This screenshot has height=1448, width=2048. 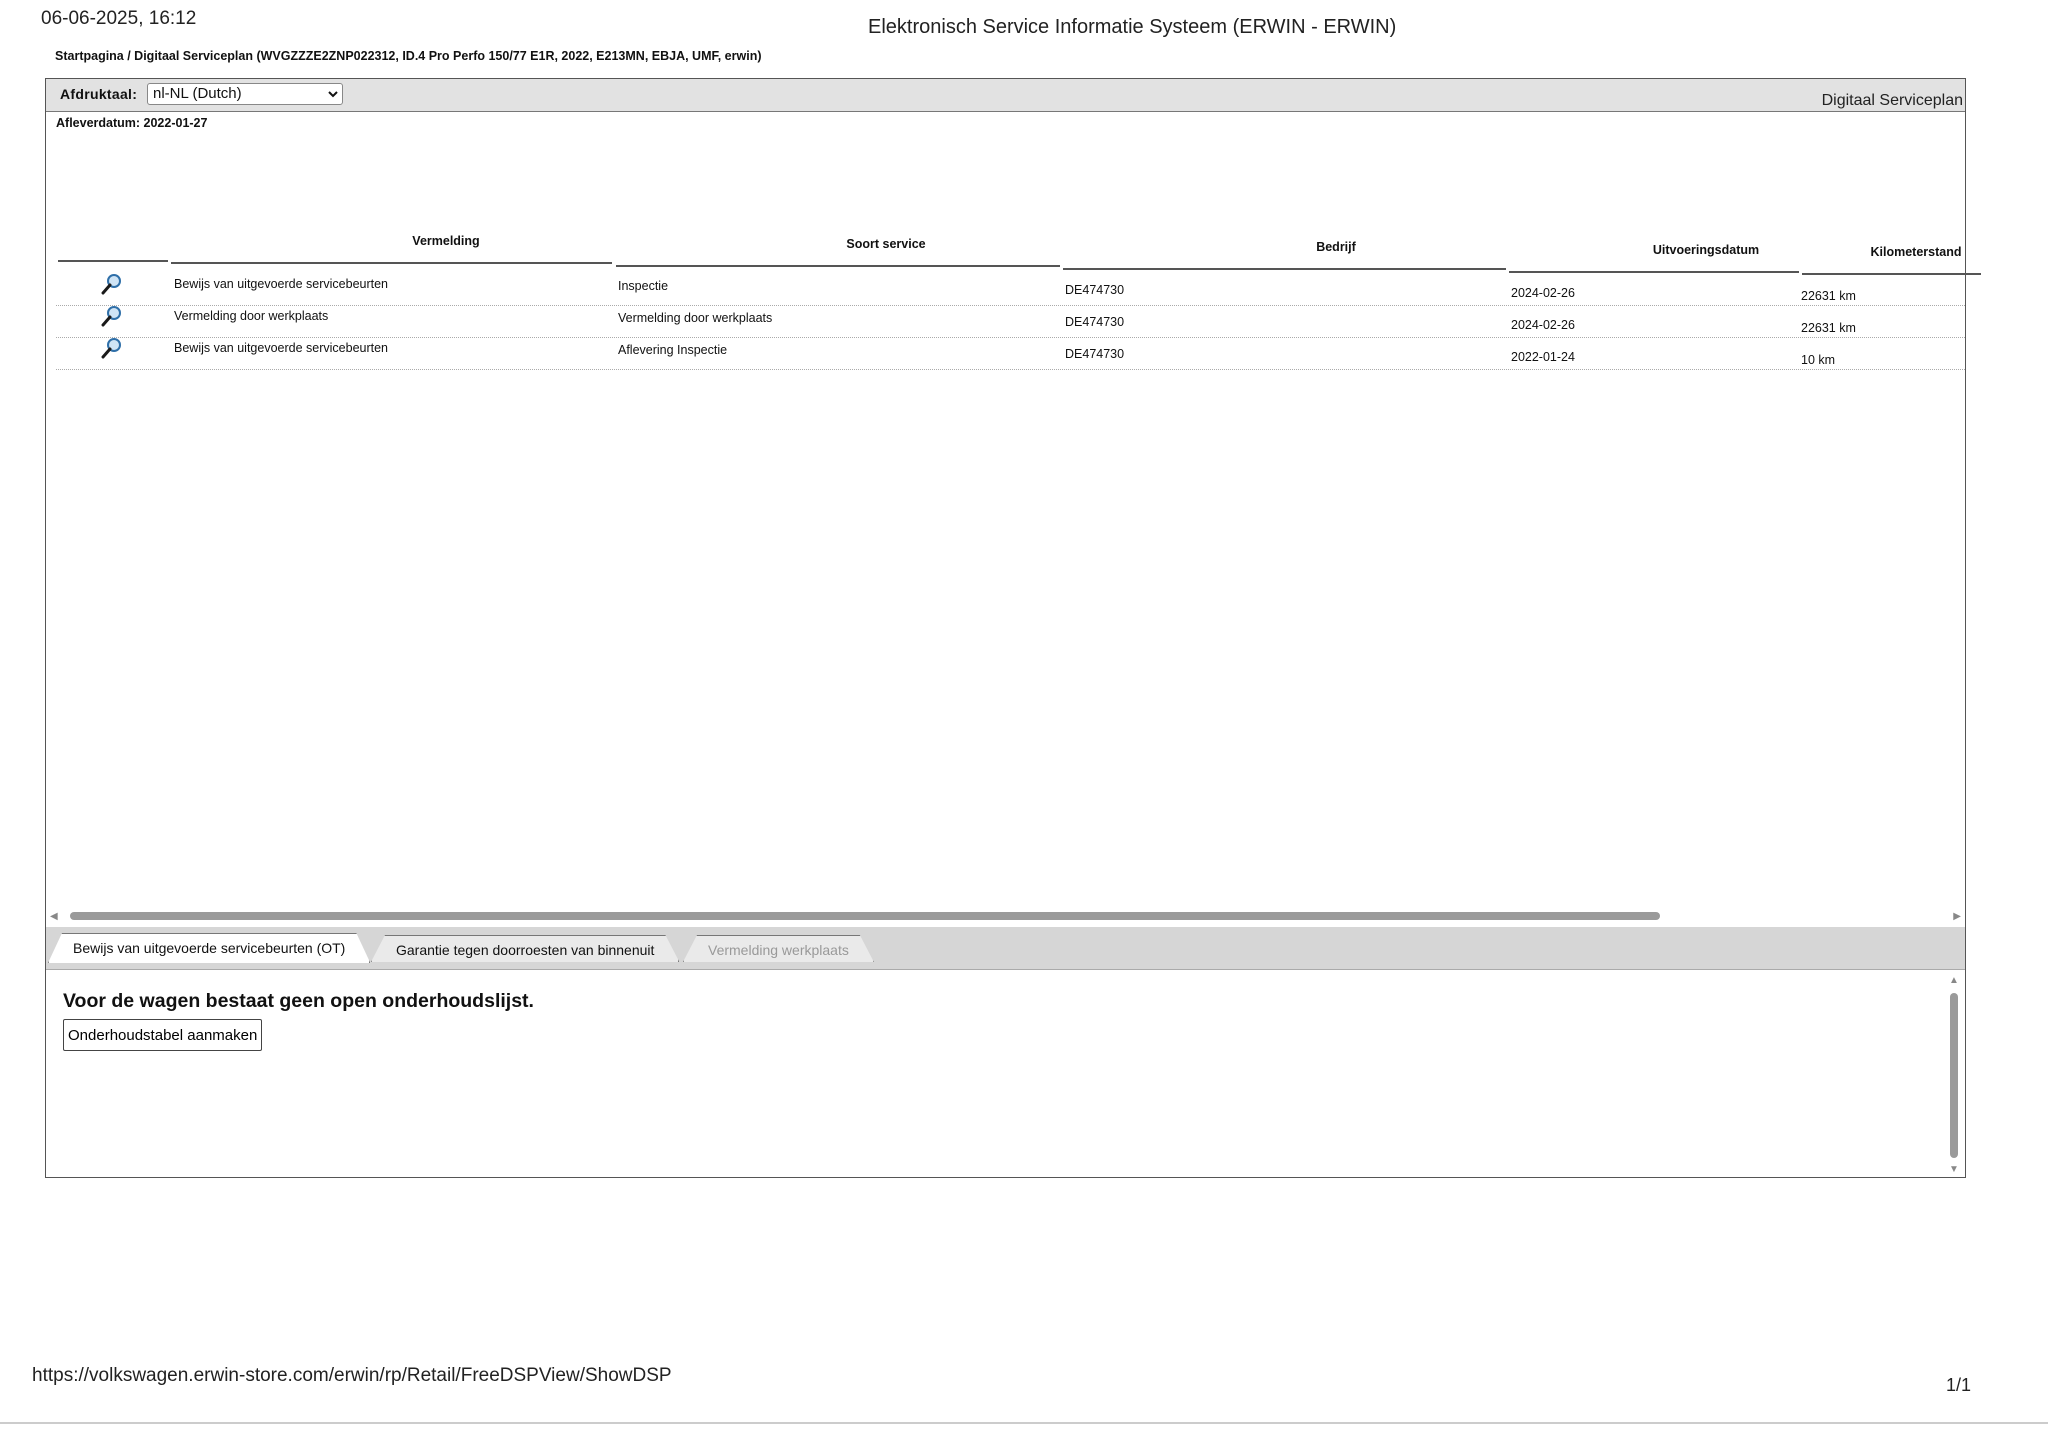 What do you see at coordinates (1706, 250) in the screenshot?
I see `column-header-uitvoeringsdatum: Uitvoeringsdatum` at bounding box center [1706, 250].